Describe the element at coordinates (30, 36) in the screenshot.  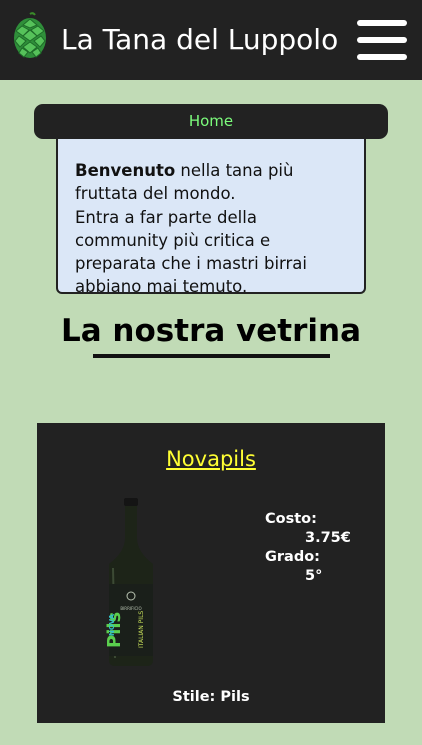
I see `hop-cone-icon` at that location.